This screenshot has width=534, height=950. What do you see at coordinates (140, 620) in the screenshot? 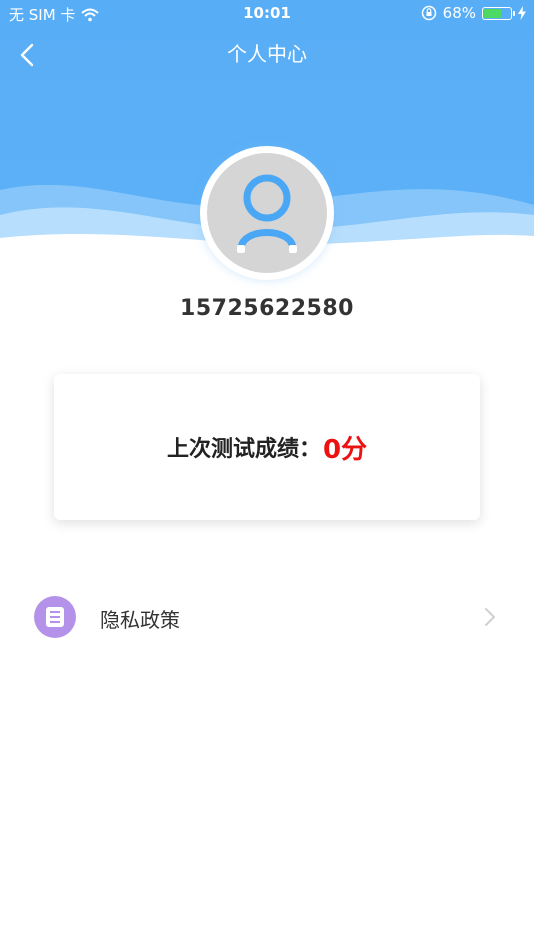
I see `menu-item-label: 隐私政策` at bounding box center [140, 620].